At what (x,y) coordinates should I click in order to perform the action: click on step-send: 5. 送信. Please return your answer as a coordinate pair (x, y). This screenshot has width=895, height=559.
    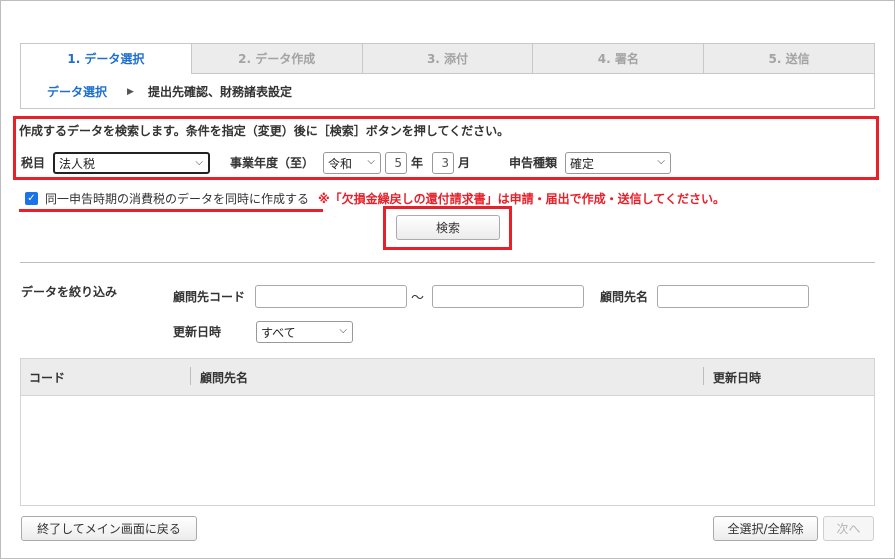
    Looking at the image, I should click on (788, 58).